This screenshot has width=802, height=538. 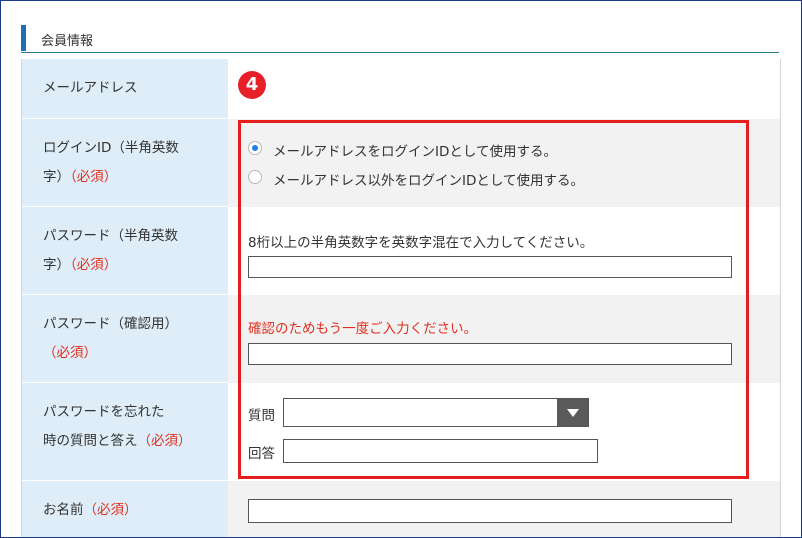 I want to click on secret-label-suffix: 時の質問と答え, so click(x=90, y=441).